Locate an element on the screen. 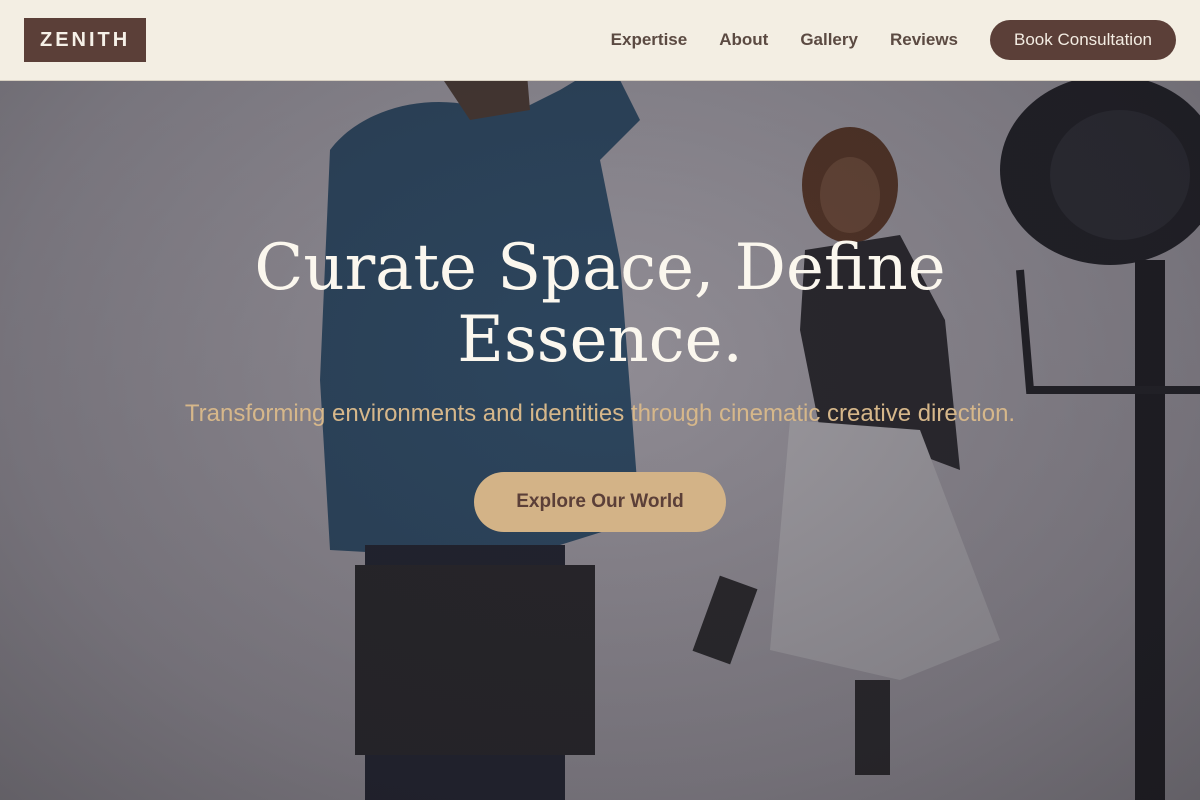 This screenshot has height=800, width=1200. hero-headline: Curate Space, Define Essence. is located at coordinates (600, 304).